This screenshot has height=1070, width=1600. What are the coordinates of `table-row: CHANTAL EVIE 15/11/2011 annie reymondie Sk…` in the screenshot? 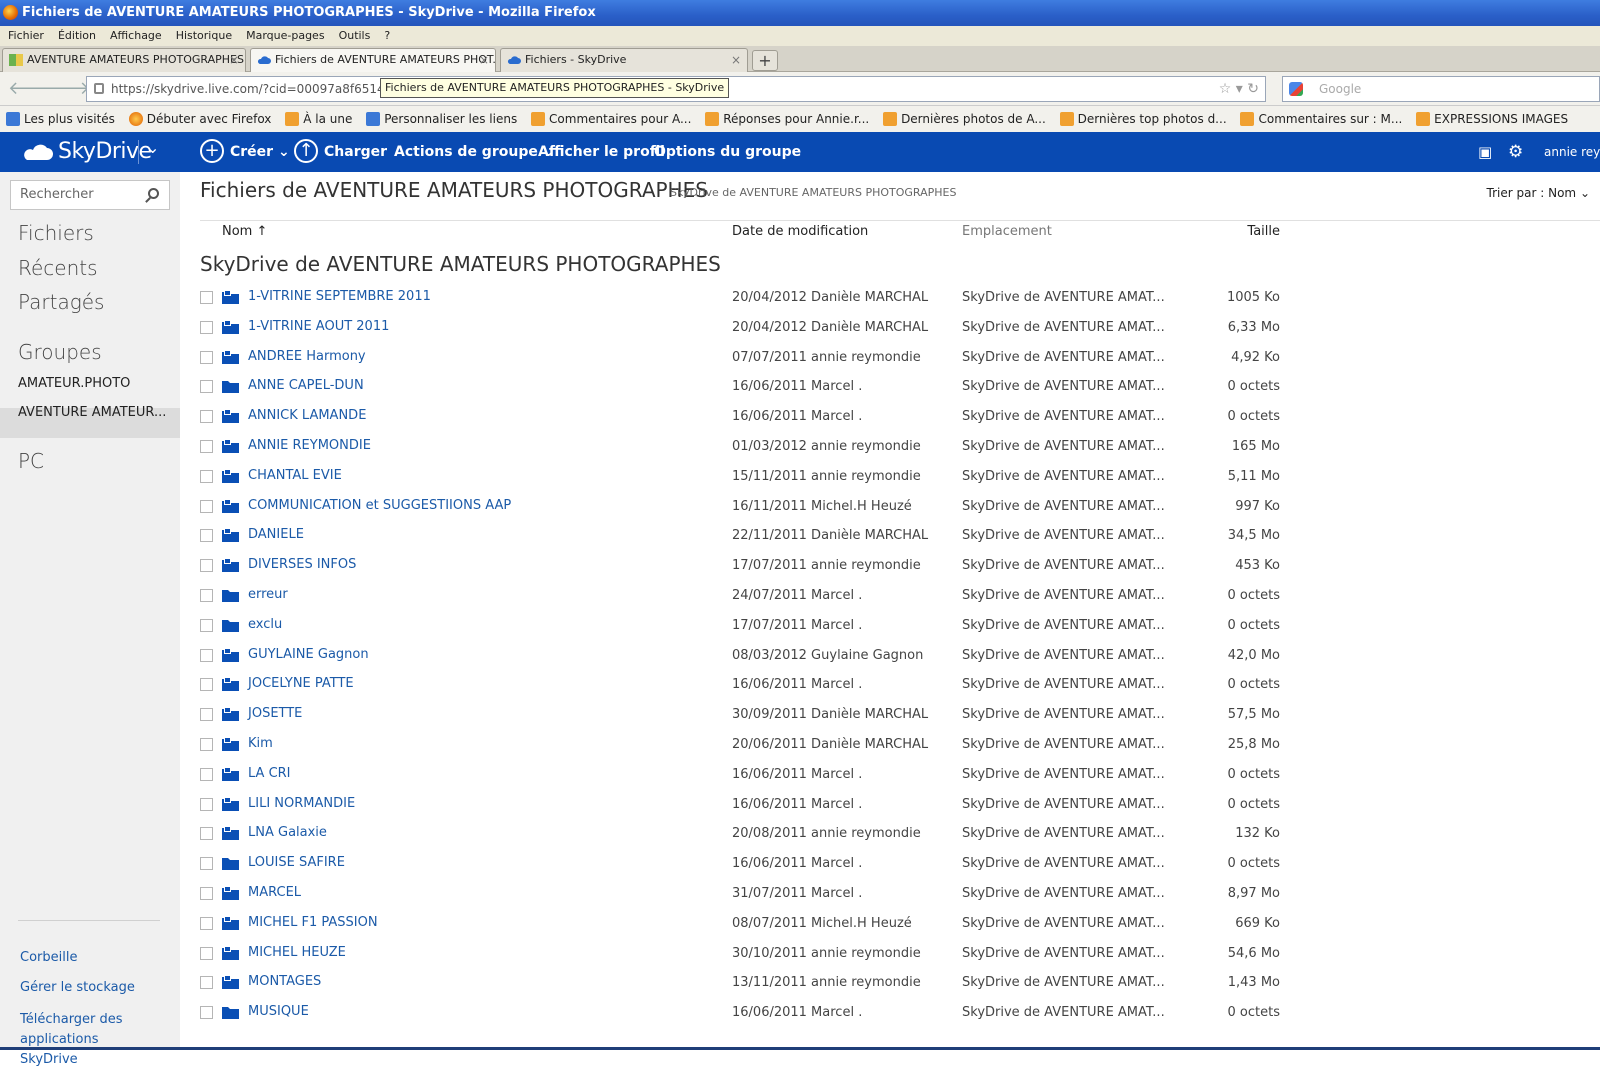 It's located at (890, 477).